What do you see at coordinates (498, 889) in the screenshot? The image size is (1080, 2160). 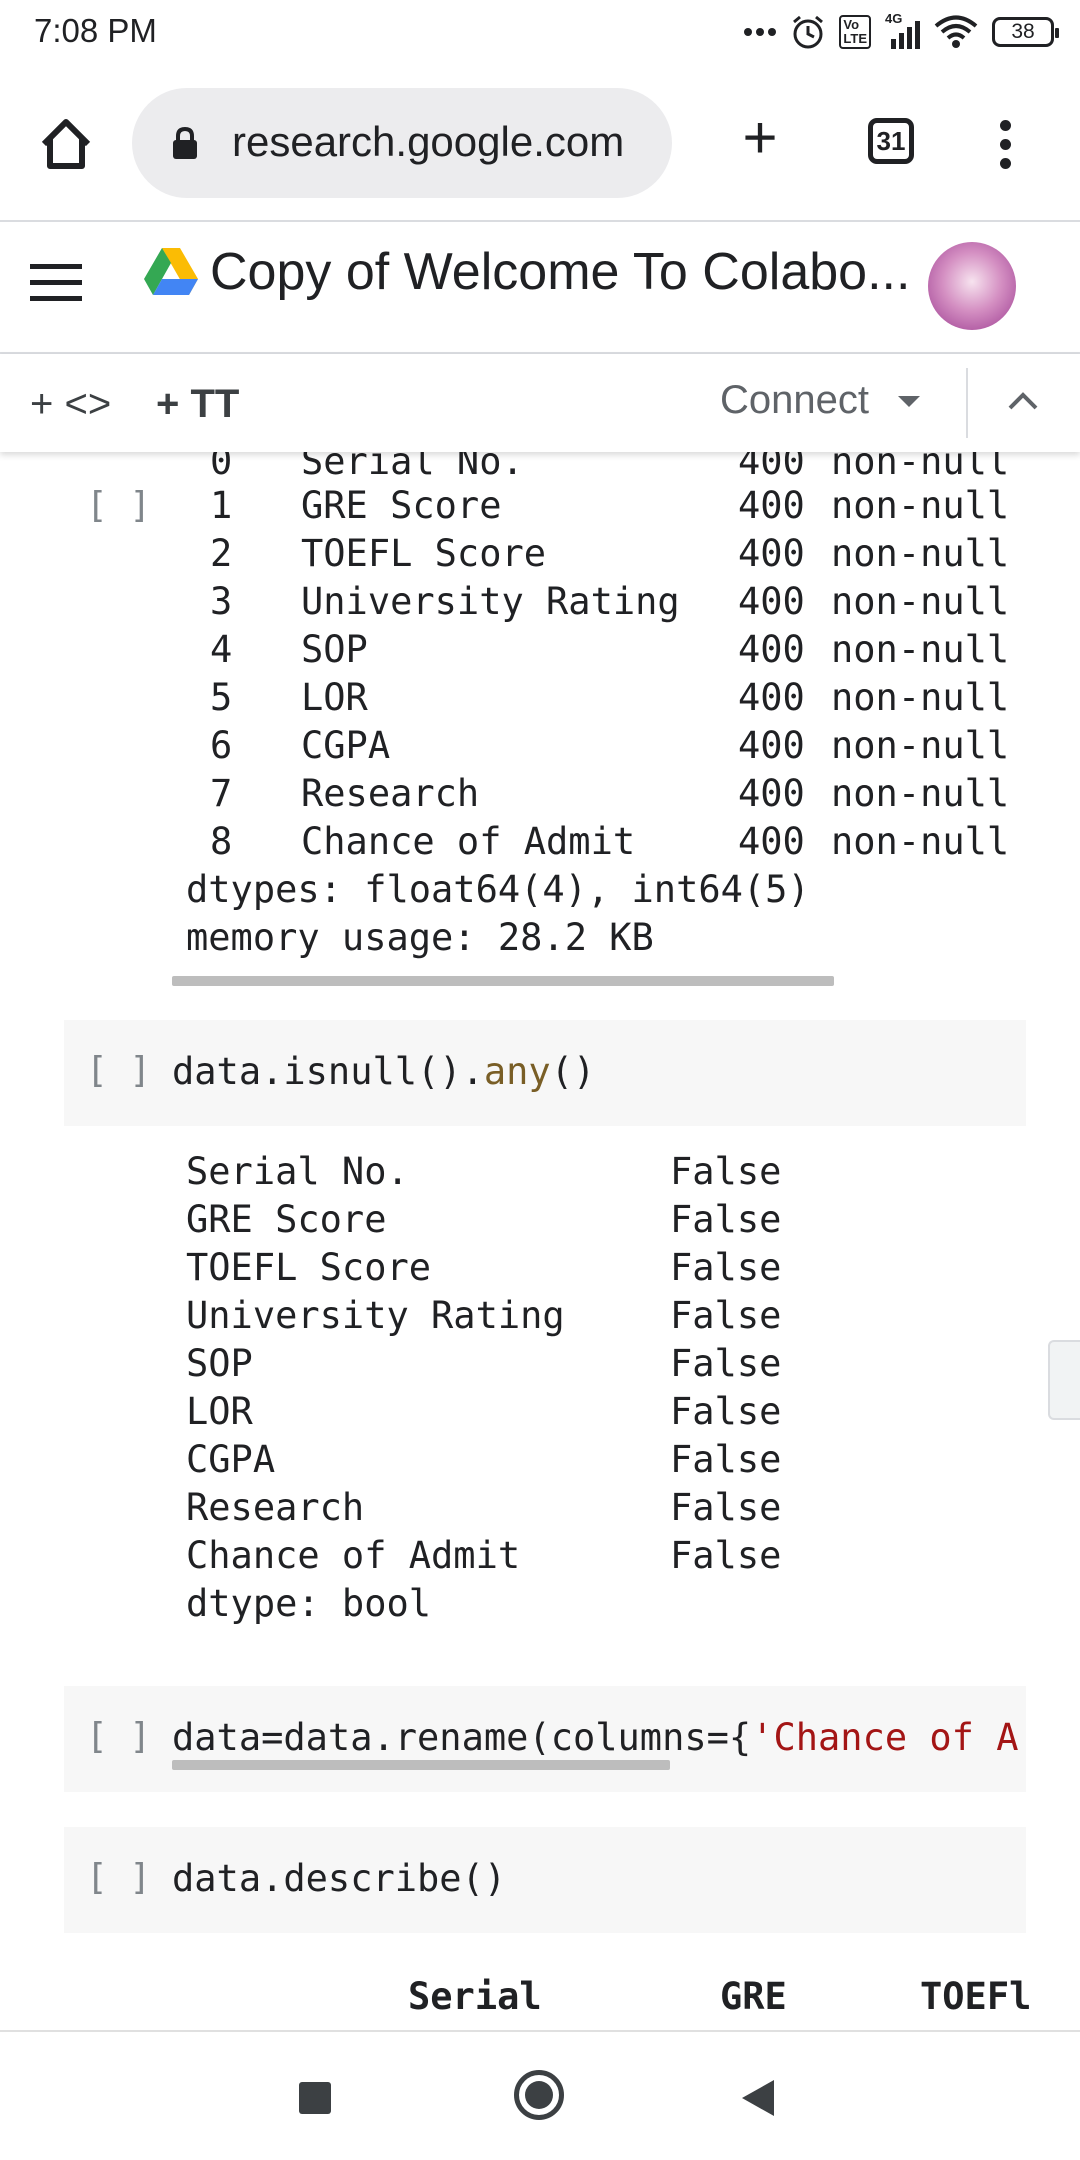 I see `info-dtypes: dtypes: float64(4), int64(5)` at bounding box center [498, 889].